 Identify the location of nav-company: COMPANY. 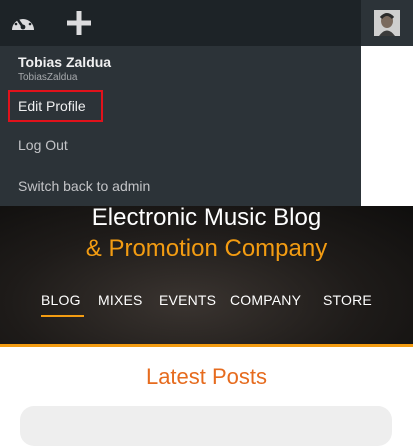
(265, 300).